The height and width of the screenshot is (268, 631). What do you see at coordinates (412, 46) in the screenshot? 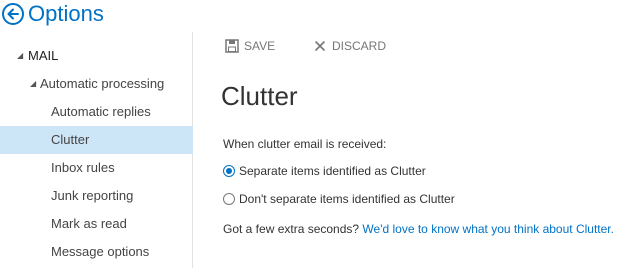
I see `toolbar: SAVE DISCARD` at bounding box center [412, 46].